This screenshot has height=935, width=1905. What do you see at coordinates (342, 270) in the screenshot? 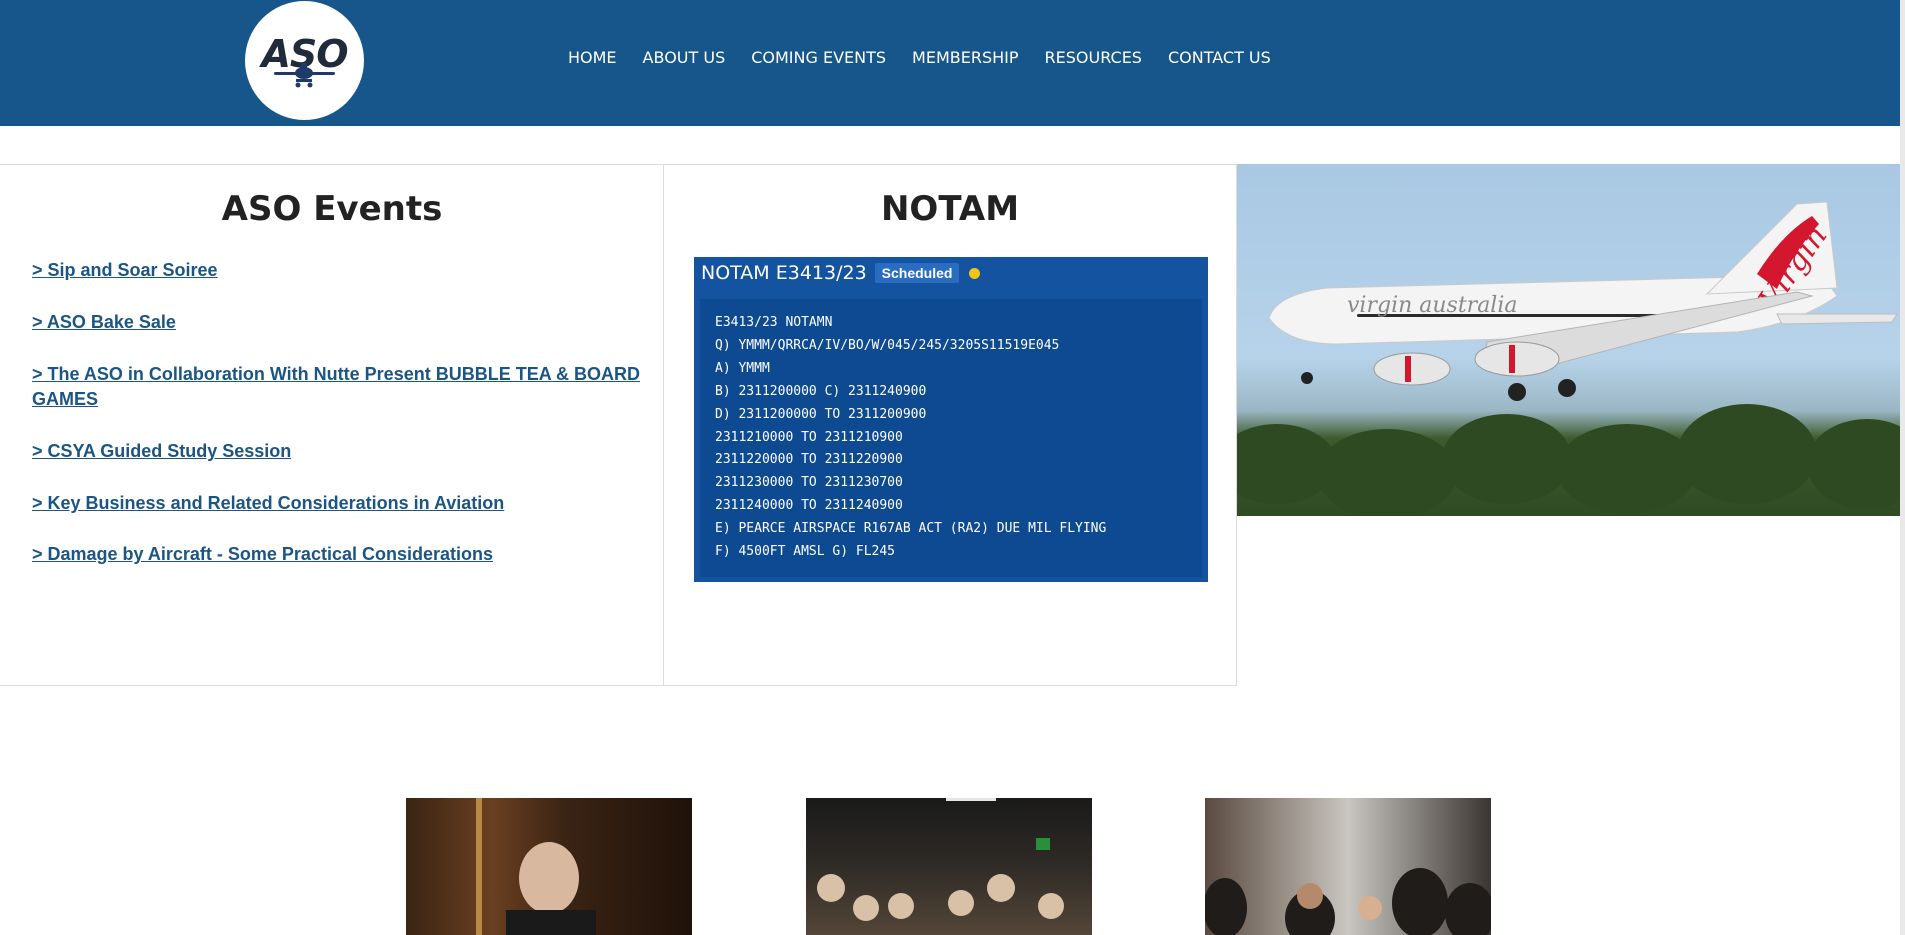
I see `event-link-sip-and-soar: > Sip and Soar Soiree` at bounding box center [342, 270].